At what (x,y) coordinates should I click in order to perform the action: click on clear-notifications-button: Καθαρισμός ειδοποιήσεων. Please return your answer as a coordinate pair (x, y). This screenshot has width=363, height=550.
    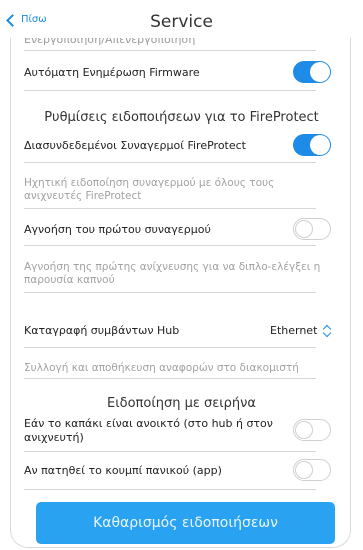
    Looking at the image, I should click on (185, 523).